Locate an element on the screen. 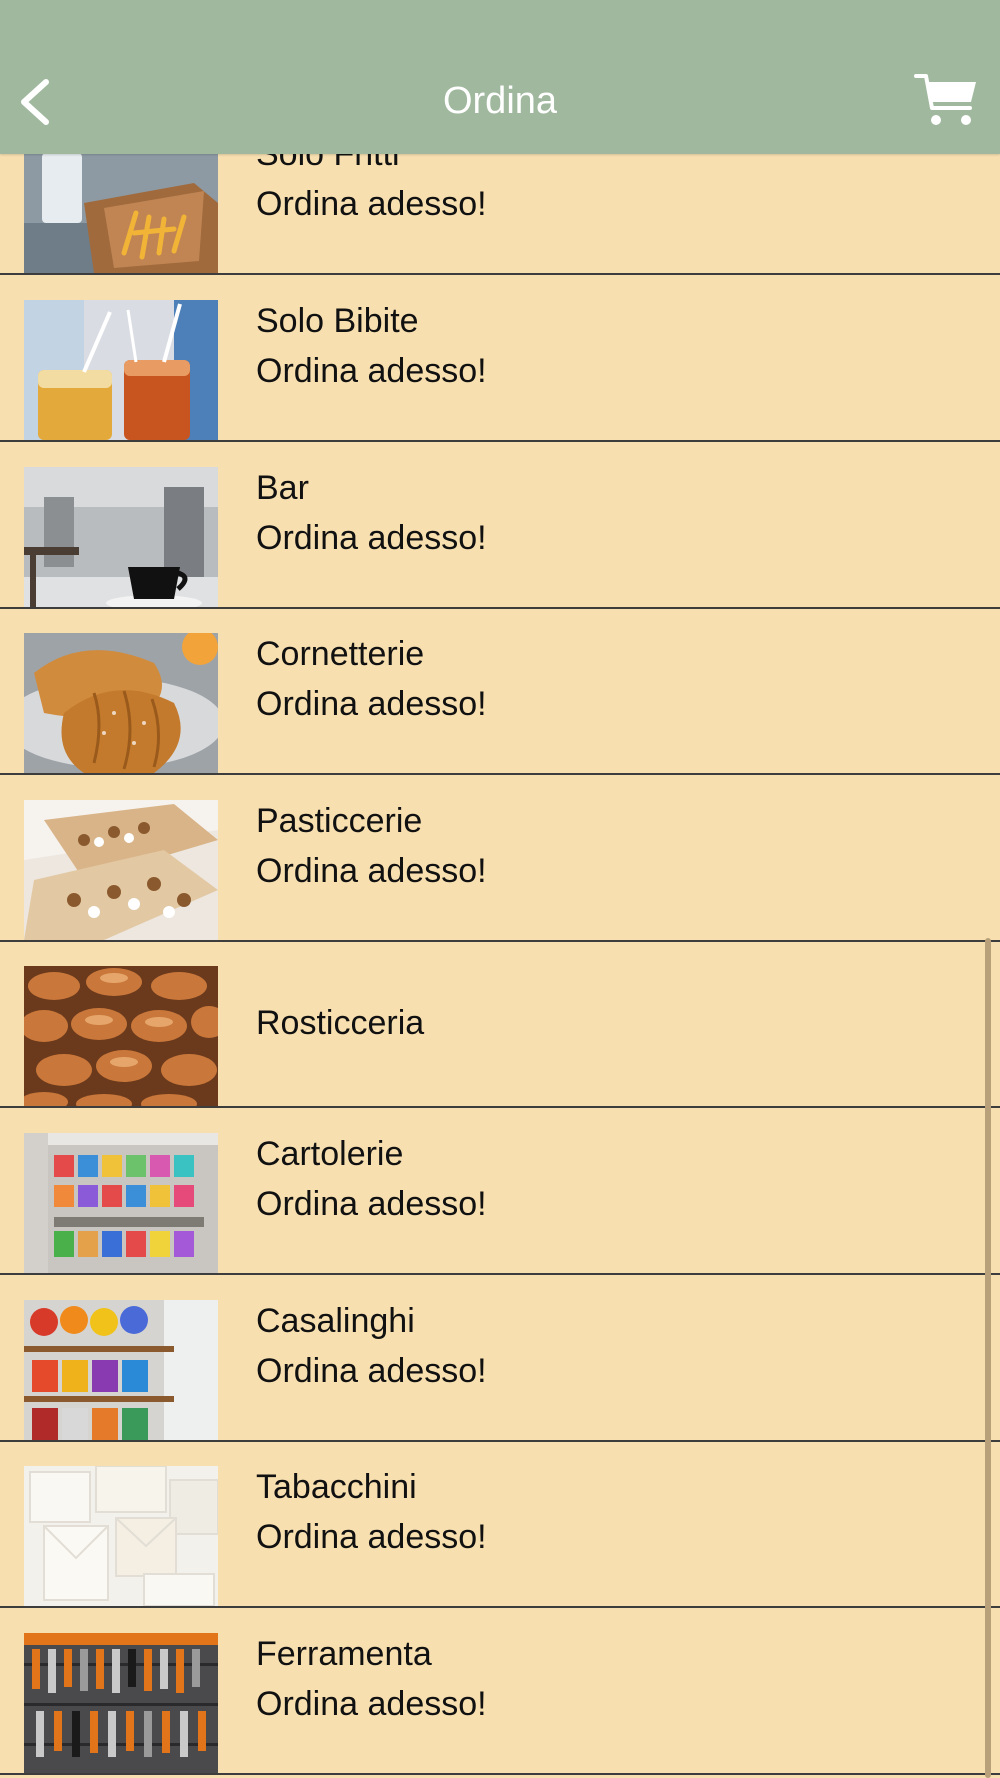 The image size is (1000, 1778). list-item: Solo Bibite Ordina adesso! is located at coordinates (500, 359).